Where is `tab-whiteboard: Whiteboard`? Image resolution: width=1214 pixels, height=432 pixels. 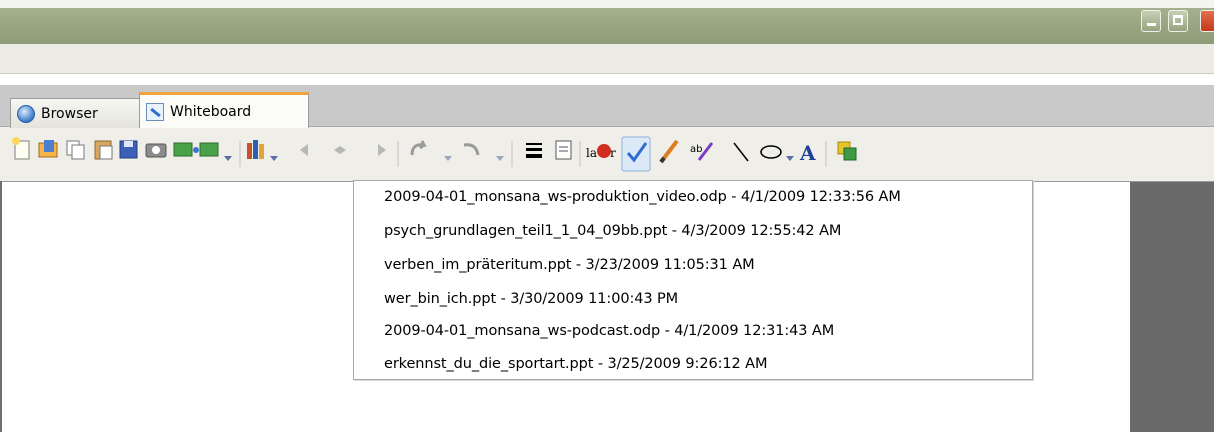 tab-whiteboard: Whiteboard is located at coordinates (224, 110).